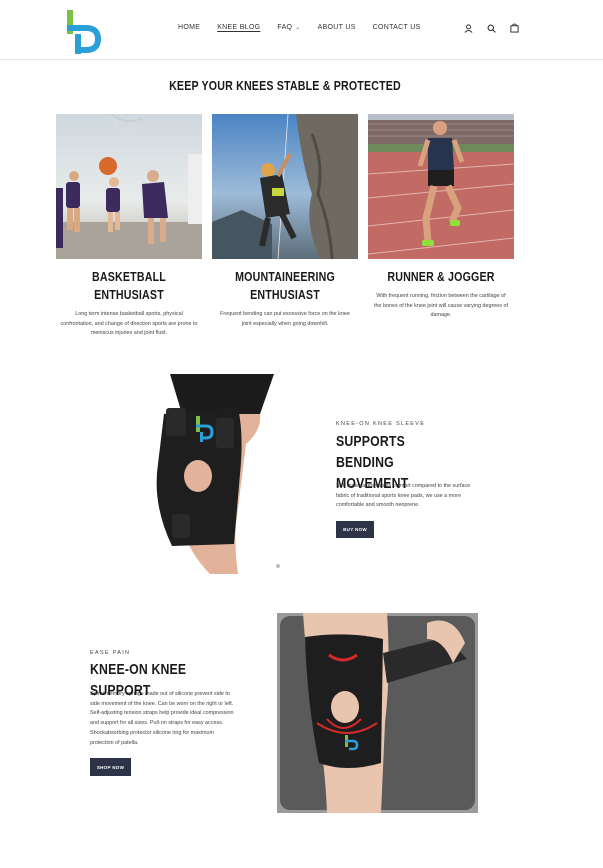 The height and width of the screenshot is (868, 603). I want to click on nav-contact-us: CONTACT US, so click(397, 27).